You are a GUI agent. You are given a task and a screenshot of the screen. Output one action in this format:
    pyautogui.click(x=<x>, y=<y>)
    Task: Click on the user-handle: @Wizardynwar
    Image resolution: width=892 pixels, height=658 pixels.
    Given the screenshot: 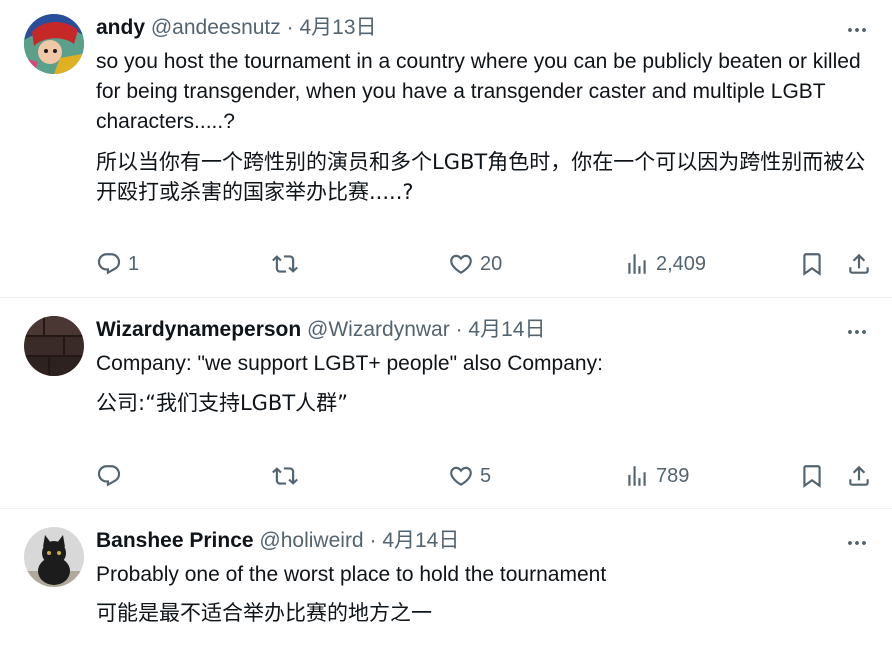 What is the action you would take?
    pyautogui.click(x=378, y=329)
    